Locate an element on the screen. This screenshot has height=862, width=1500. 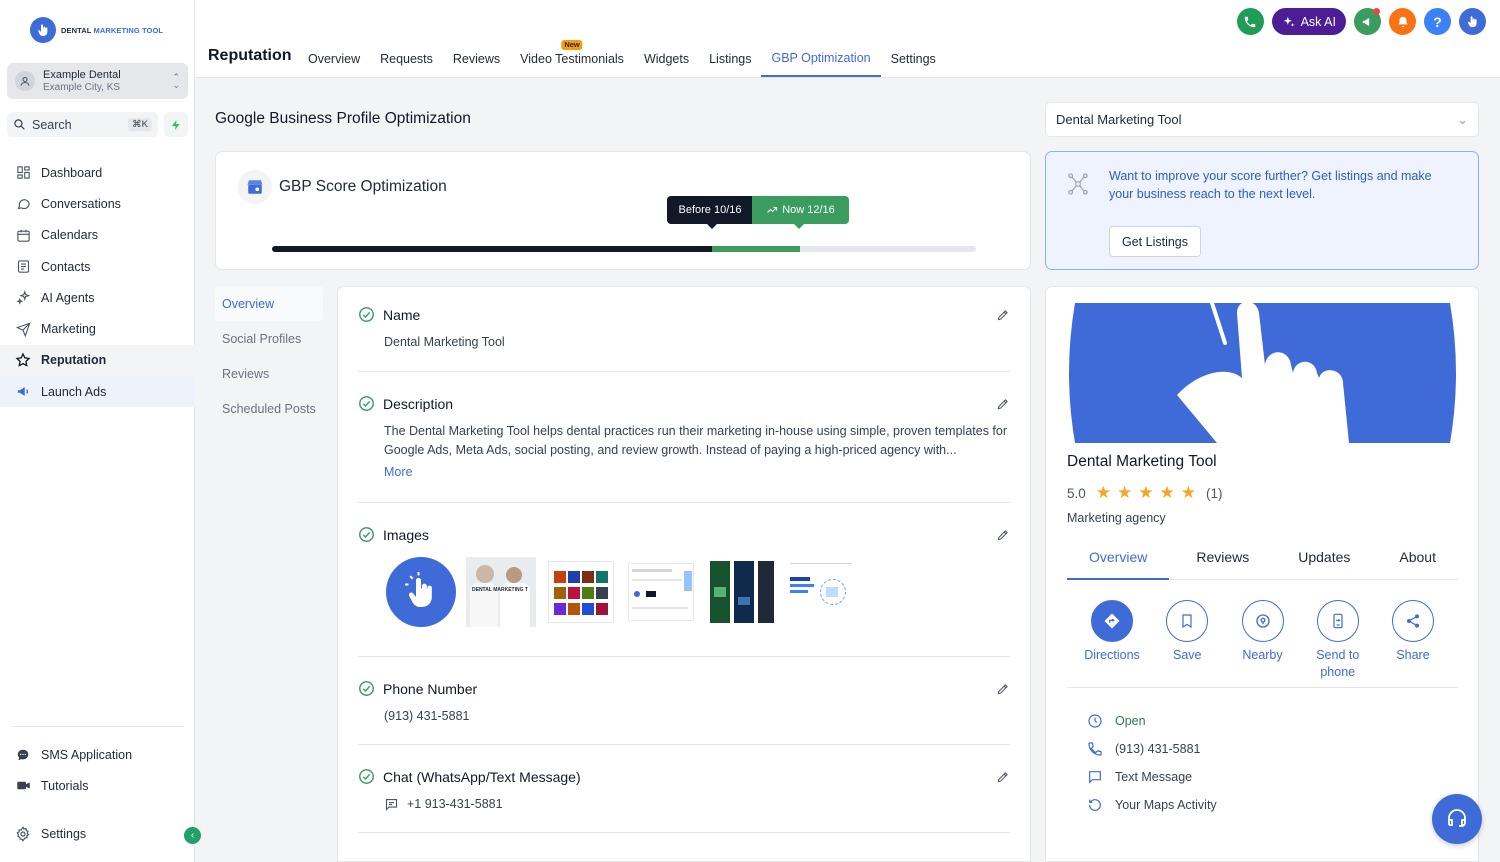
nav-item-marketing: Marketing is located at coordinates (97, 328).